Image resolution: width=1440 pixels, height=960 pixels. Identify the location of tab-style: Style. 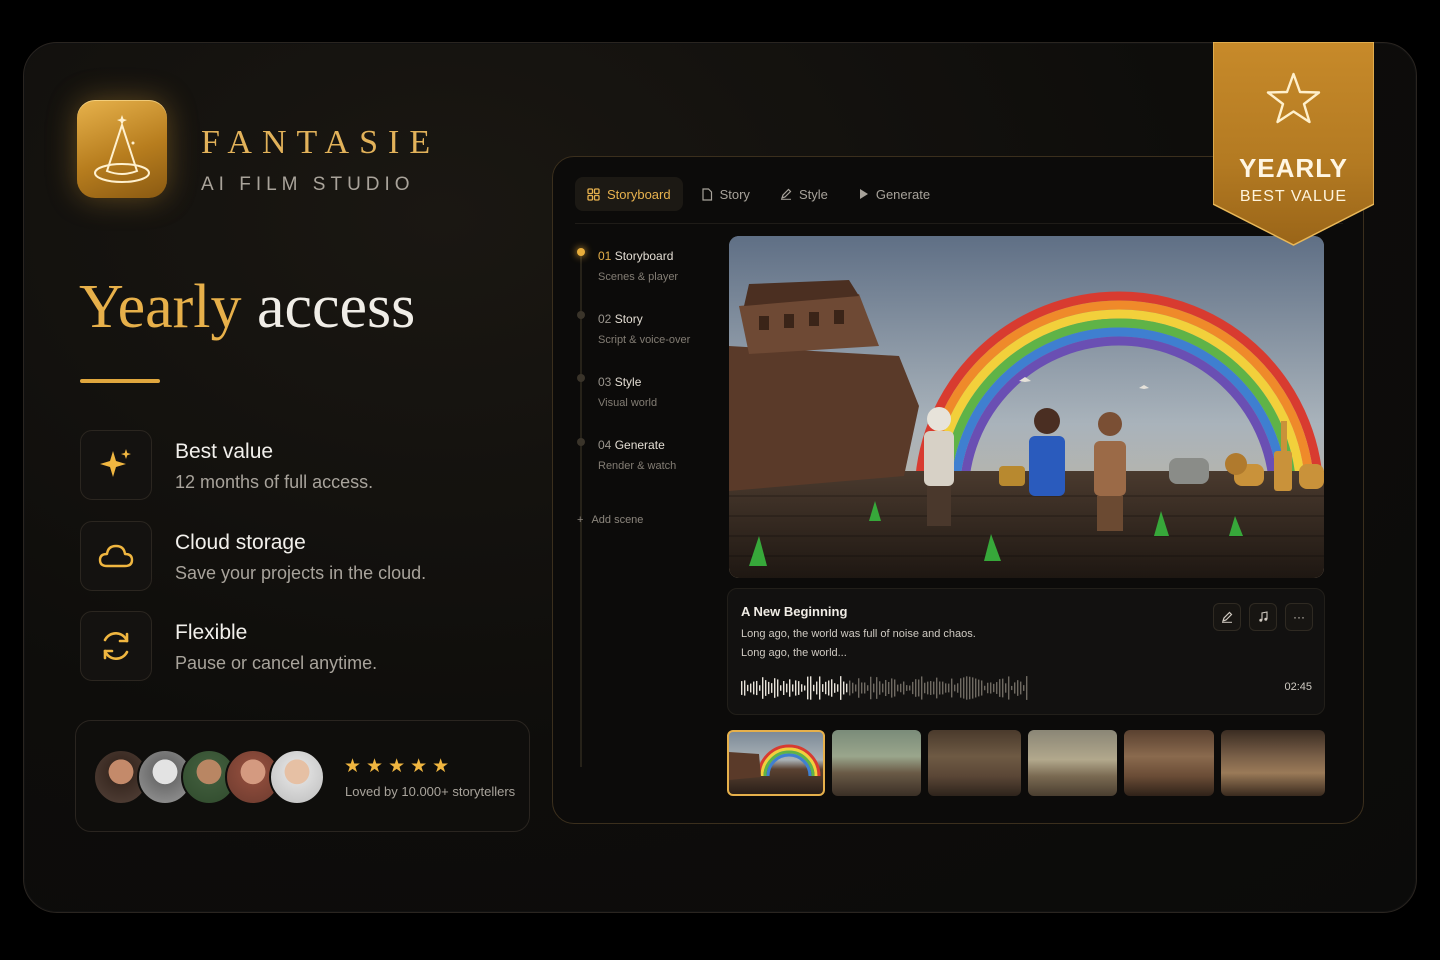
(804, 194).